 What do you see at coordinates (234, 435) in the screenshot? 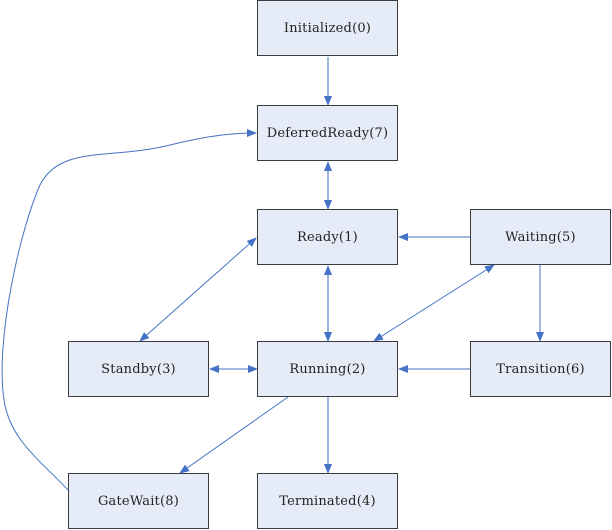
I see `edge-running-gatewait` at bounding box center [234, 435].